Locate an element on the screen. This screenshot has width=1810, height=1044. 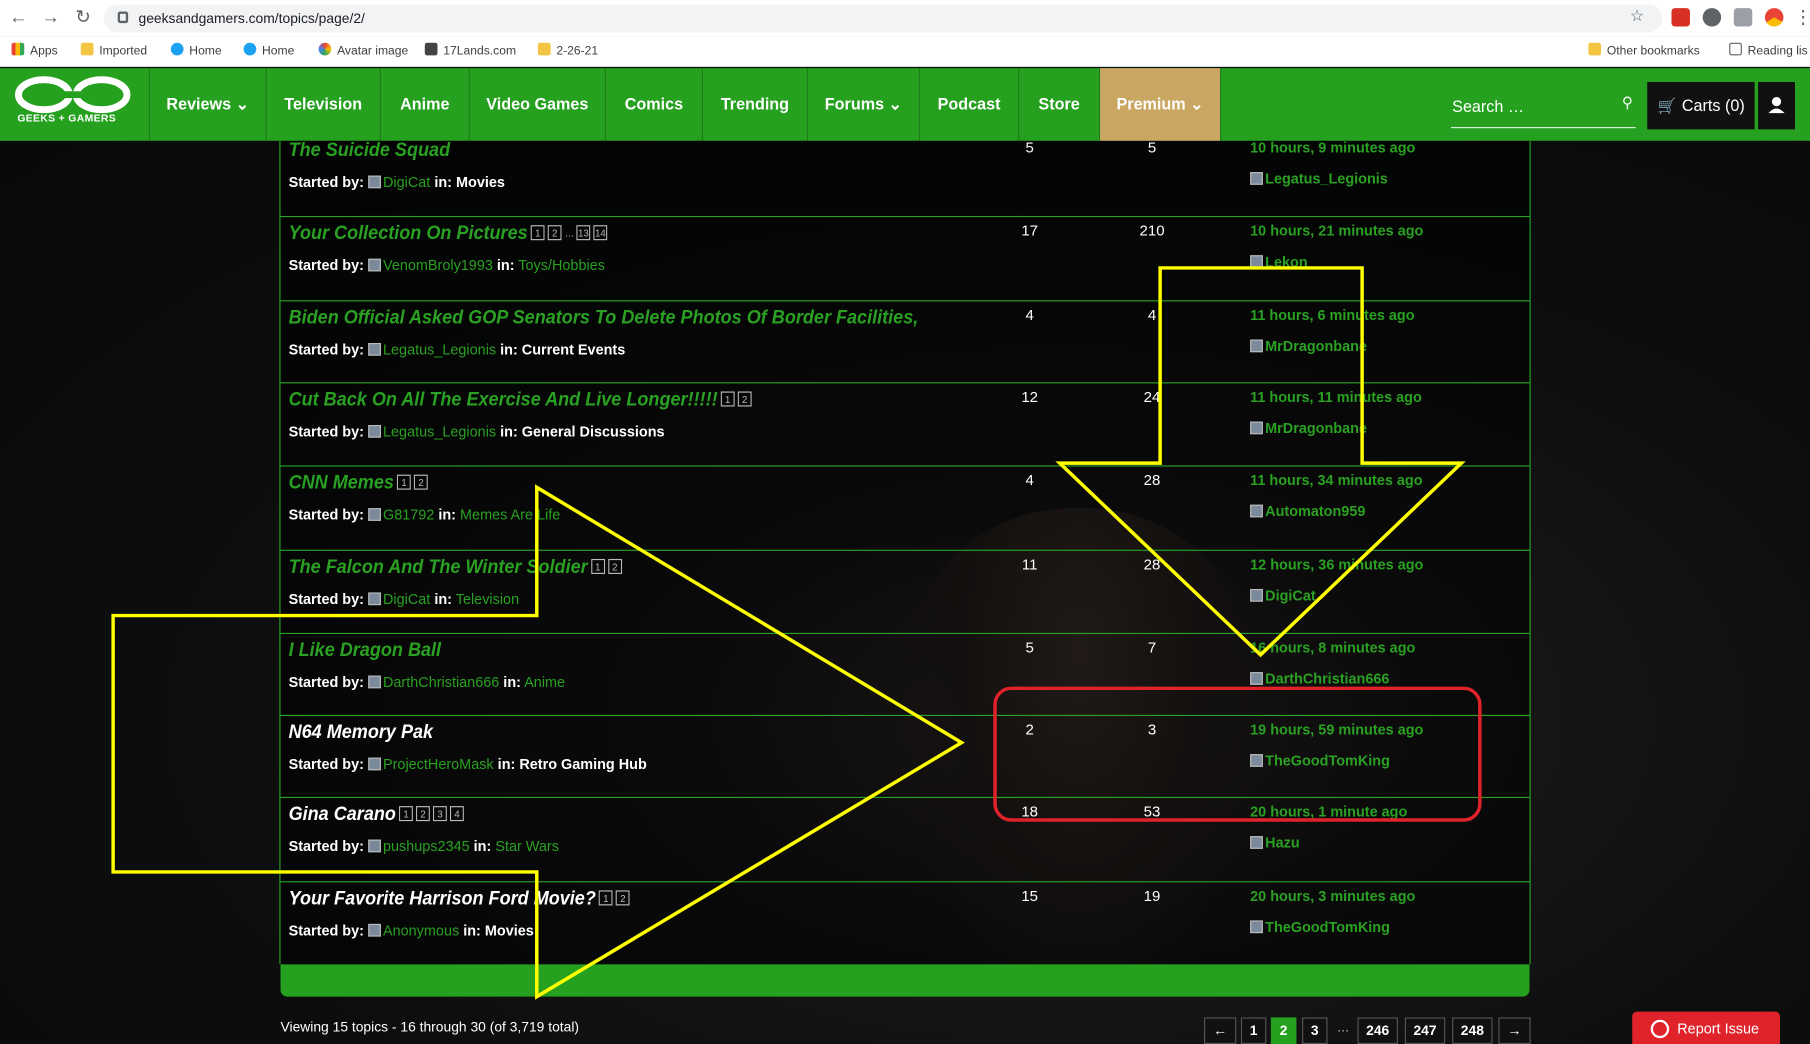
nav-trending: Trending is located at coordinates (754, 104).